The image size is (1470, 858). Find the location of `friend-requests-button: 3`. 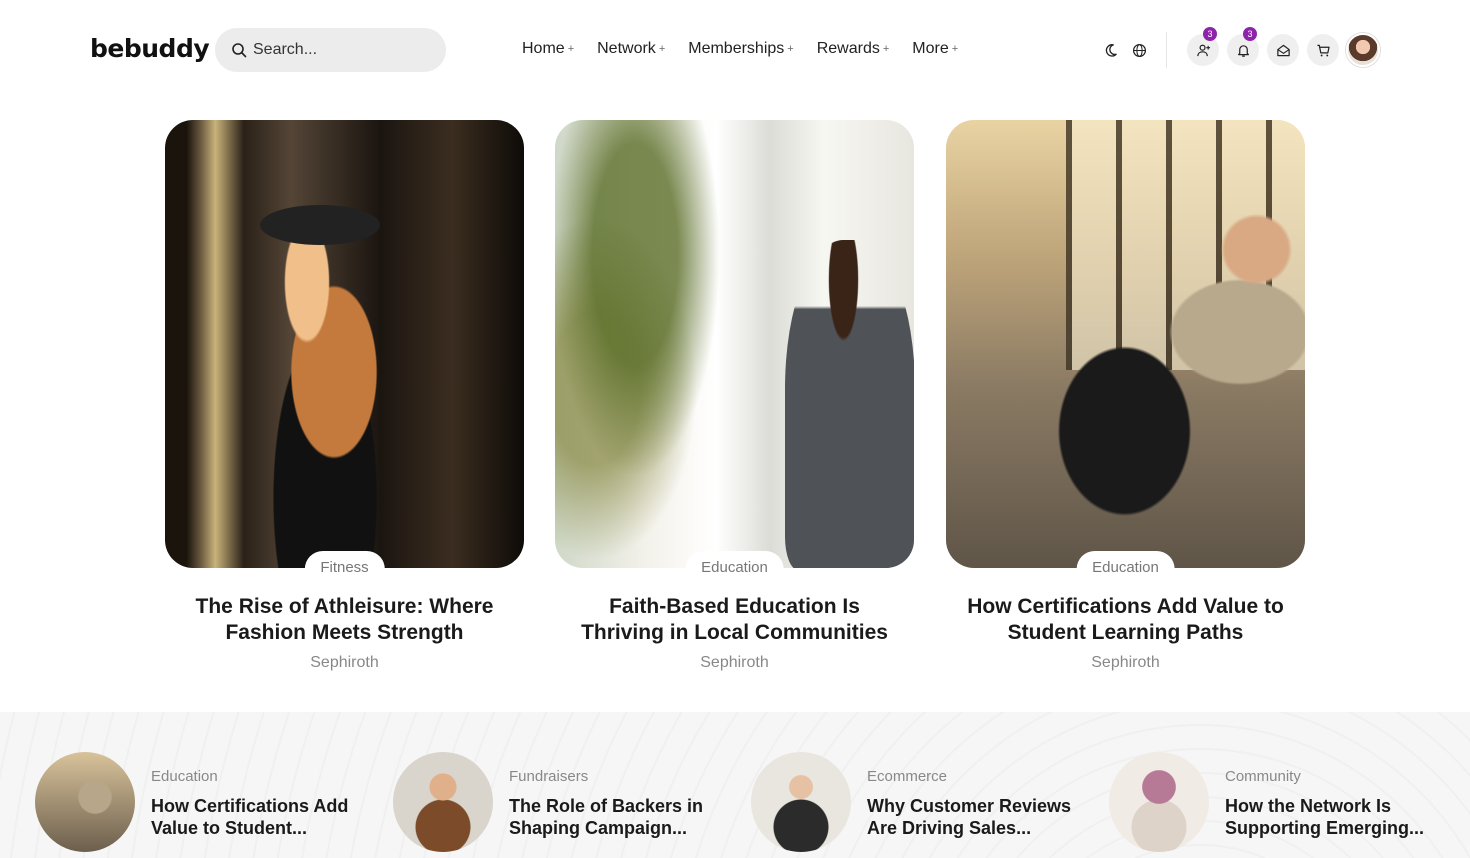

friend-requests-button: 3 is located at coordinates (1203, 46).